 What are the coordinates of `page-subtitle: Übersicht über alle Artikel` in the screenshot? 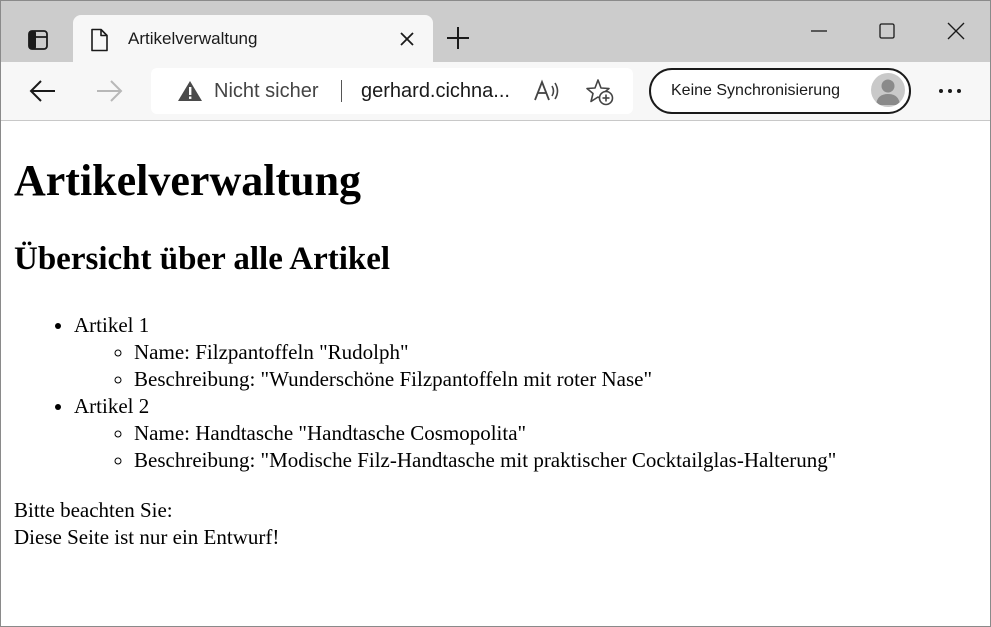 It's located at (202, 259).